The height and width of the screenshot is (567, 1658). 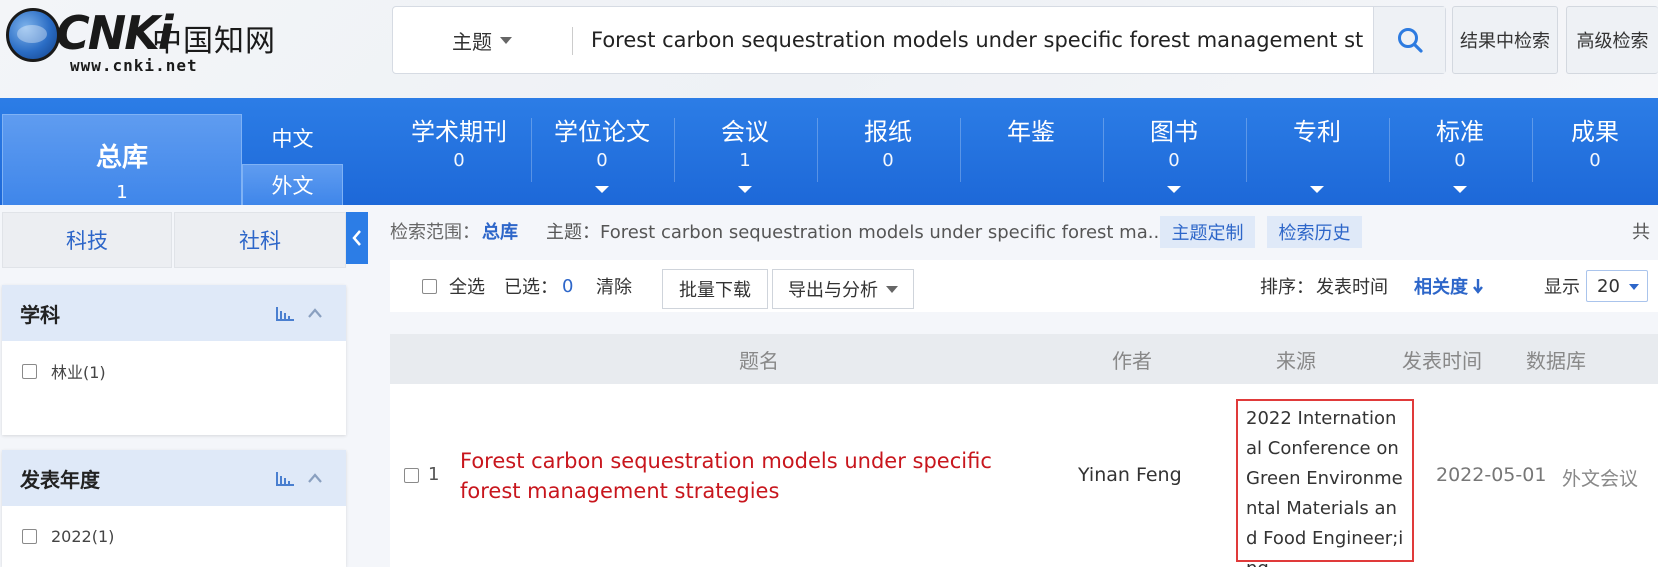 What do you see at coordinates (759, 359) in the screenshot?
I see `column-title: 题名` at bounding box center [759, 359].